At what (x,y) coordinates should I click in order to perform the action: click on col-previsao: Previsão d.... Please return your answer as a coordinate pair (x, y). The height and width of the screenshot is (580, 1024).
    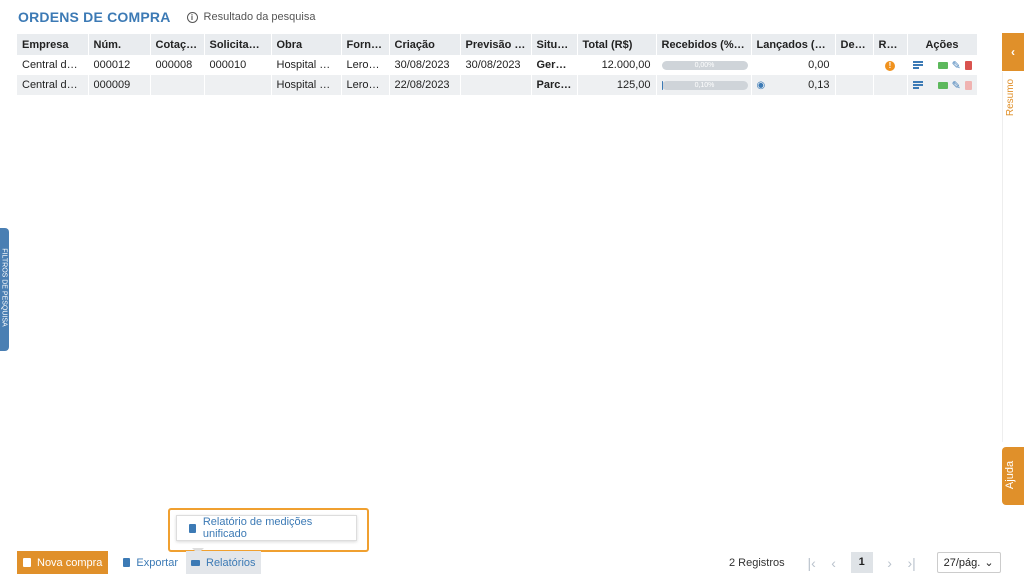
    Looking at the image, I should click on (496, 44).